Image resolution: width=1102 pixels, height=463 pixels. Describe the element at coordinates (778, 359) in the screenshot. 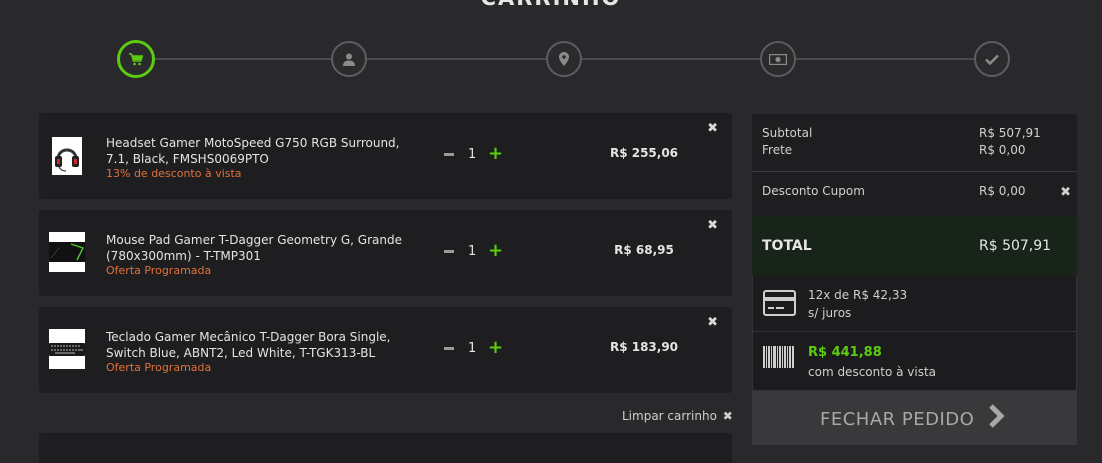

I see `barcode-icon` at that location.